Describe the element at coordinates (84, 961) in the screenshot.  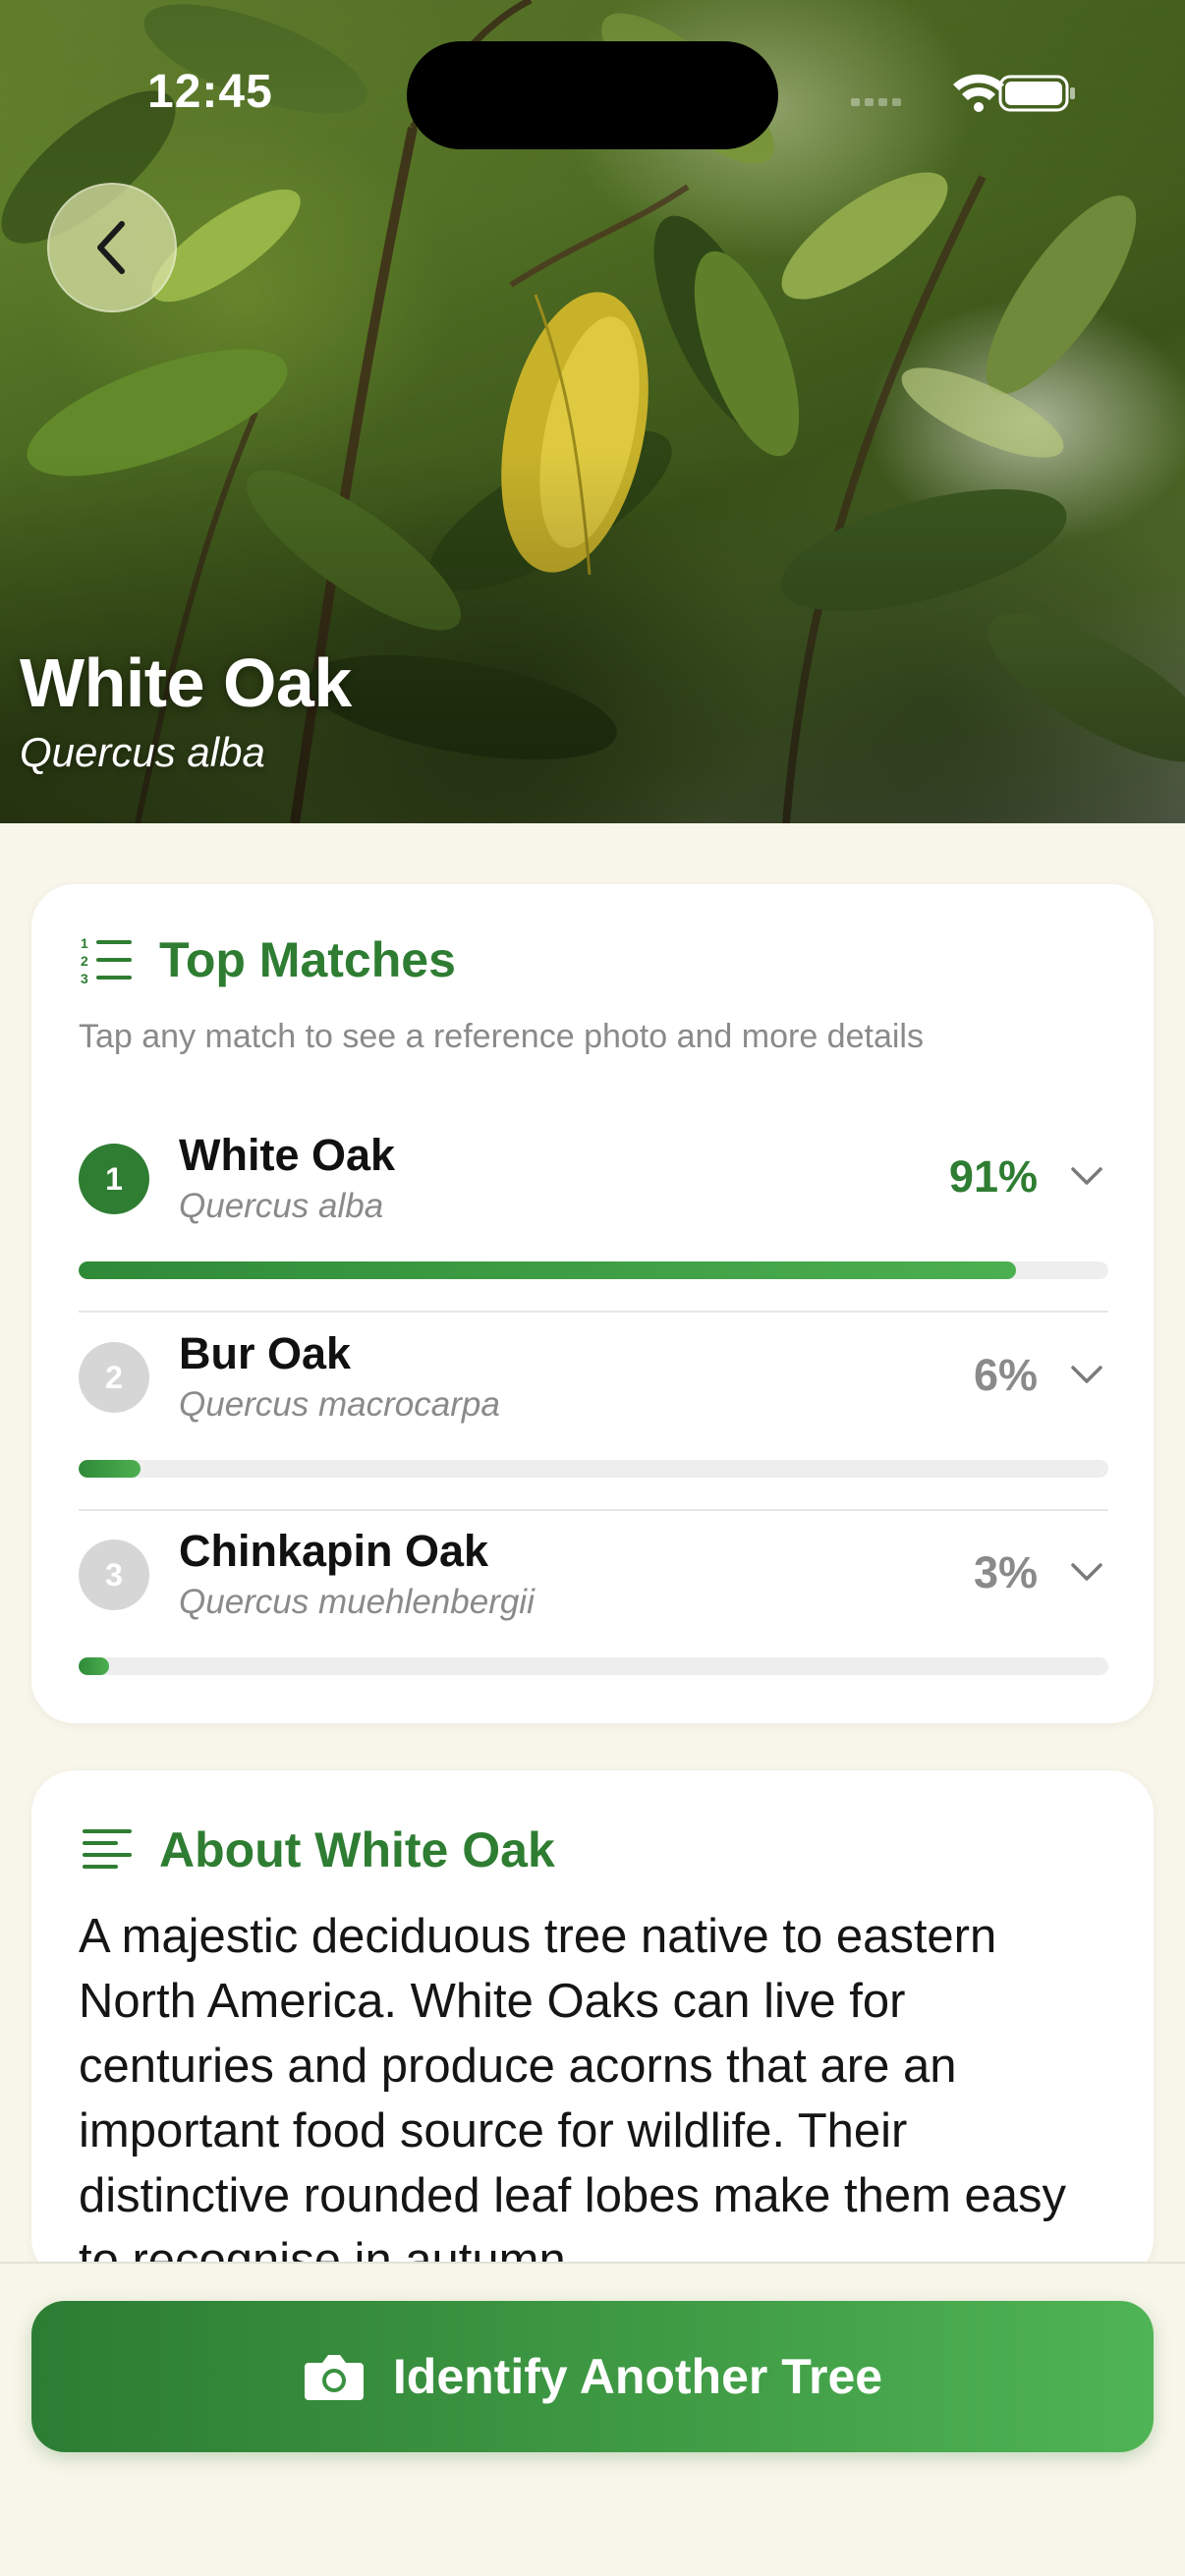
I see `svg-text: 2` at that location.